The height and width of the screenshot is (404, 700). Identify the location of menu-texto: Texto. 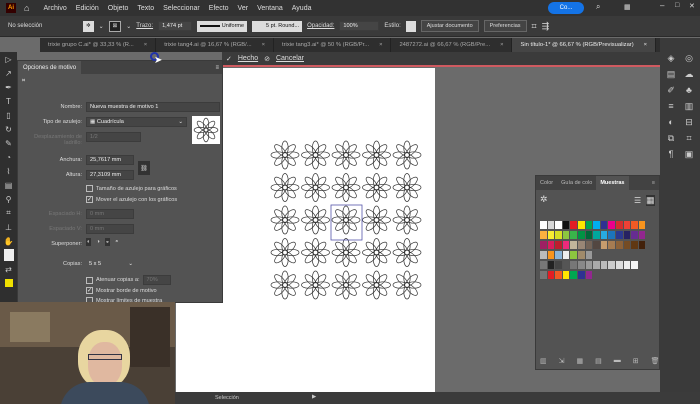
(145, 8).